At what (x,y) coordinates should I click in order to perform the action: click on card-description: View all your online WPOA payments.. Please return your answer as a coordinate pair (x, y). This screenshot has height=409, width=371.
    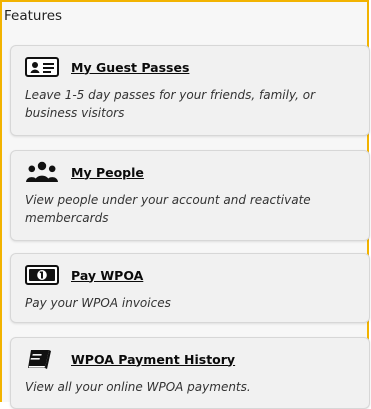
    Looking at the image, I should click on (138, 387).